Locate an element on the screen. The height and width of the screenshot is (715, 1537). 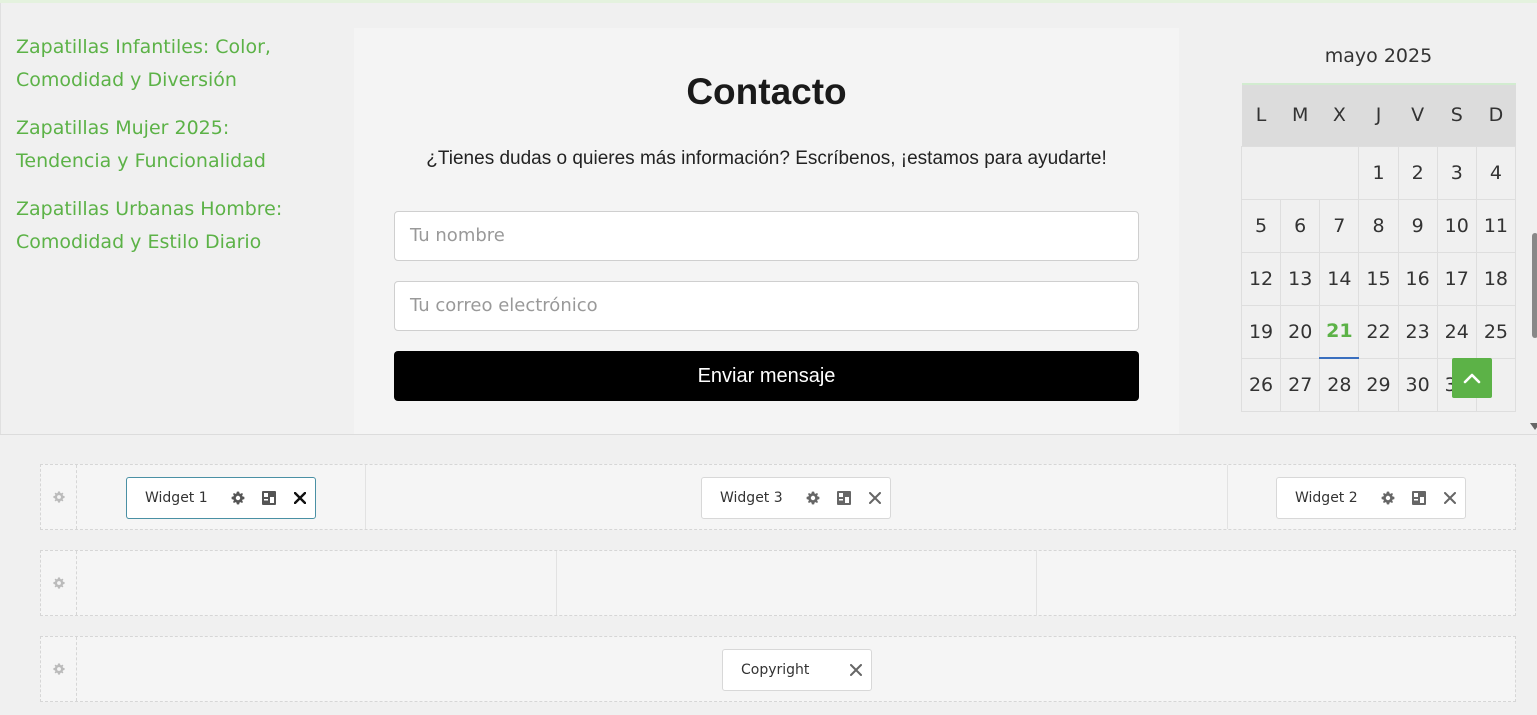
scrollbar-thumb is located at coordinates (1534, 285).